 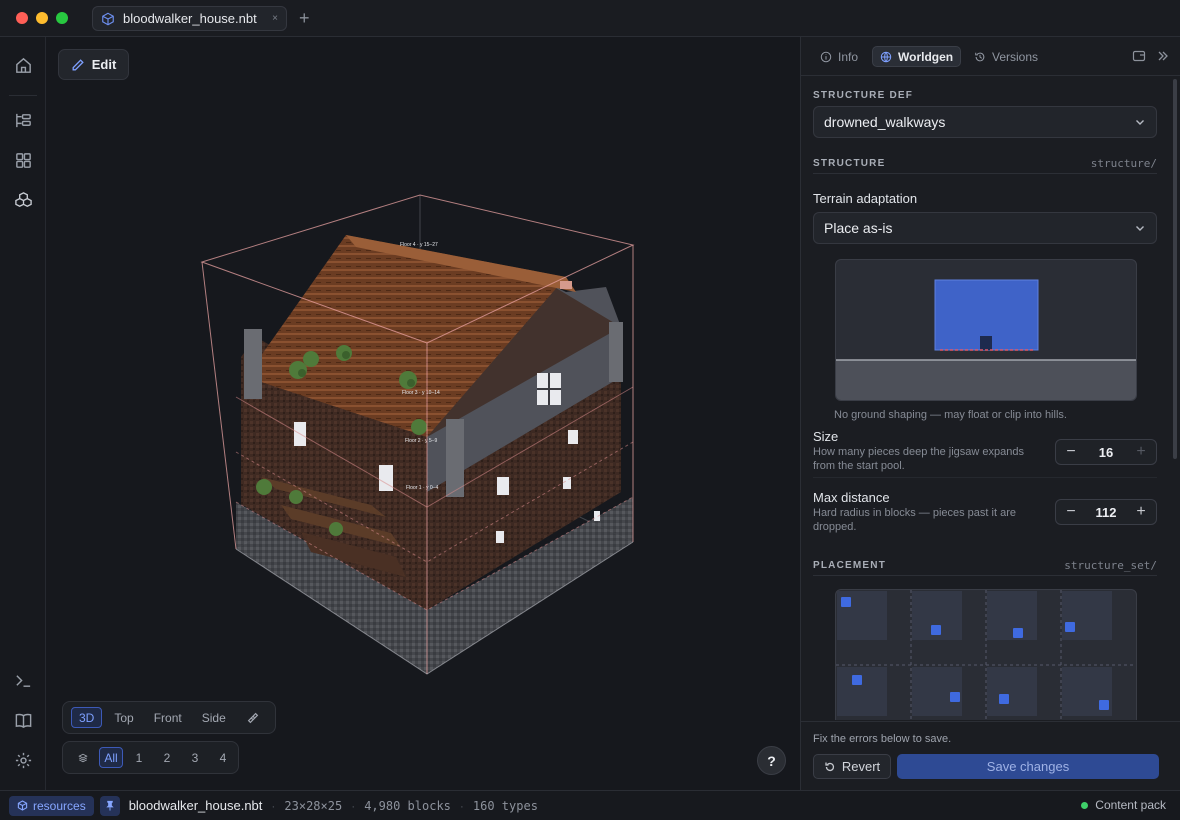 What do you see at coordinates (59, 805) in the screenshot?
I see `resources-label: resources` at bounding box center [59, 805].